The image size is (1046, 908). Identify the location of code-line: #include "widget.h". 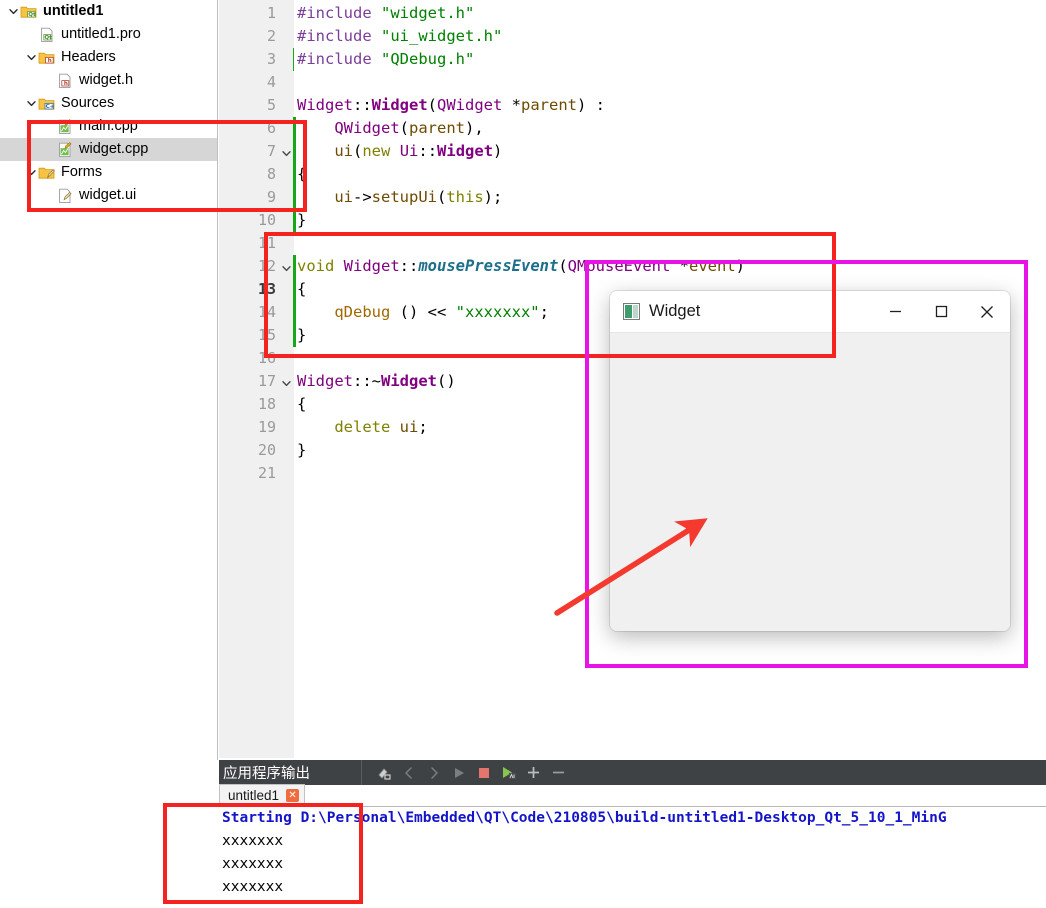
(385, 13).